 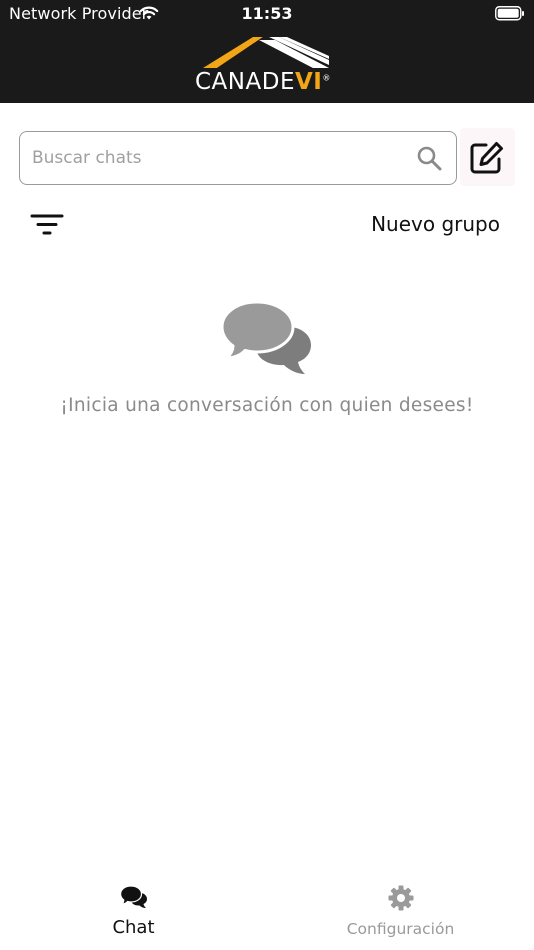 I want to click on logo-text-accent: VI, so click(x=308, y=82).